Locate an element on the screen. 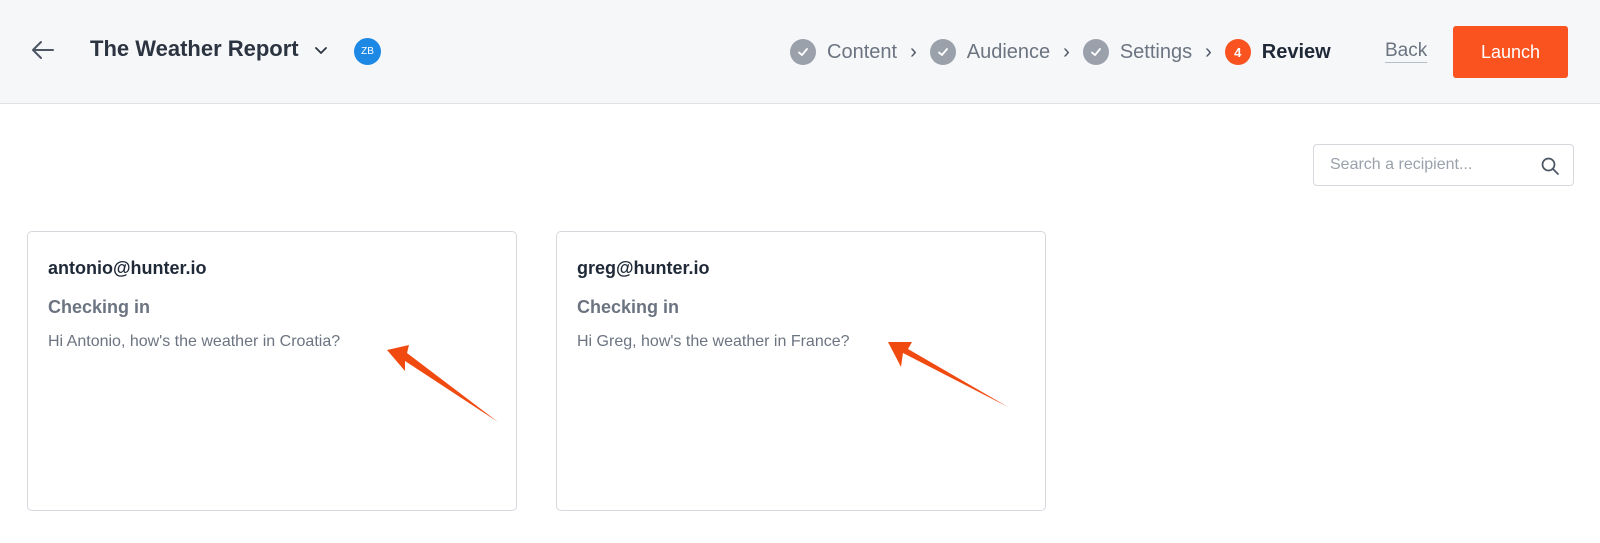 This screenshot has height=543, width=1600. step-settings: Settings is located at coordinates (1137, 52).